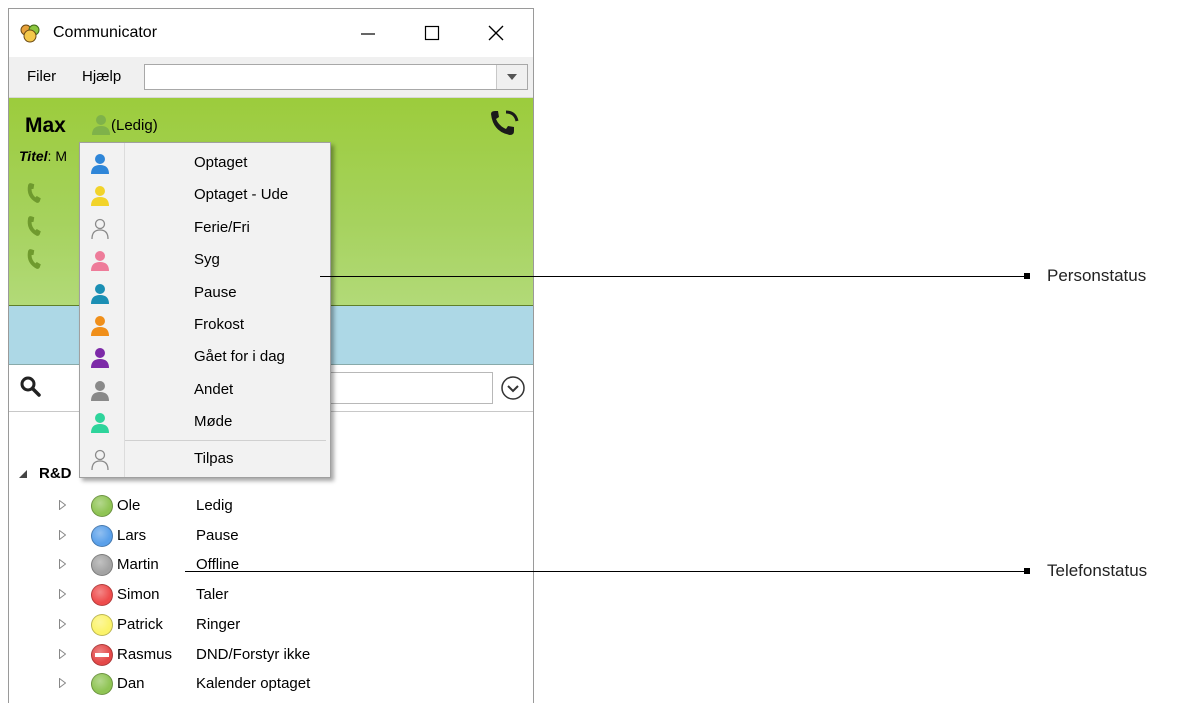  I want to click on status-item: Syg, so click(205, 260).